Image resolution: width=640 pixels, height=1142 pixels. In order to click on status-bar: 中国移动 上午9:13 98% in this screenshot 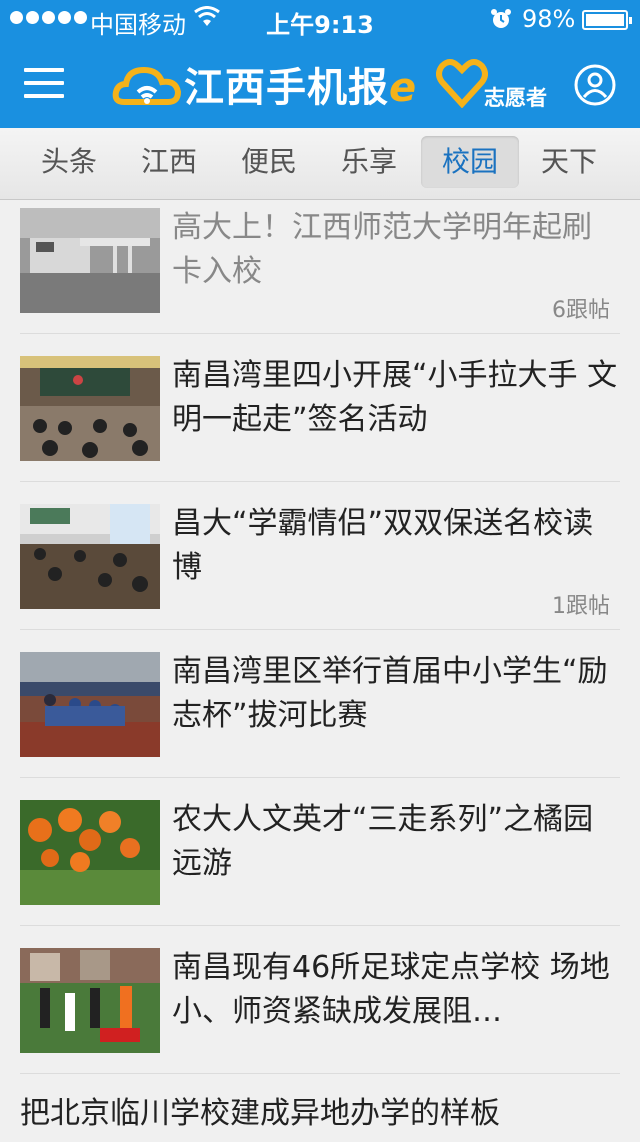, I will do `click(320, 20)`.